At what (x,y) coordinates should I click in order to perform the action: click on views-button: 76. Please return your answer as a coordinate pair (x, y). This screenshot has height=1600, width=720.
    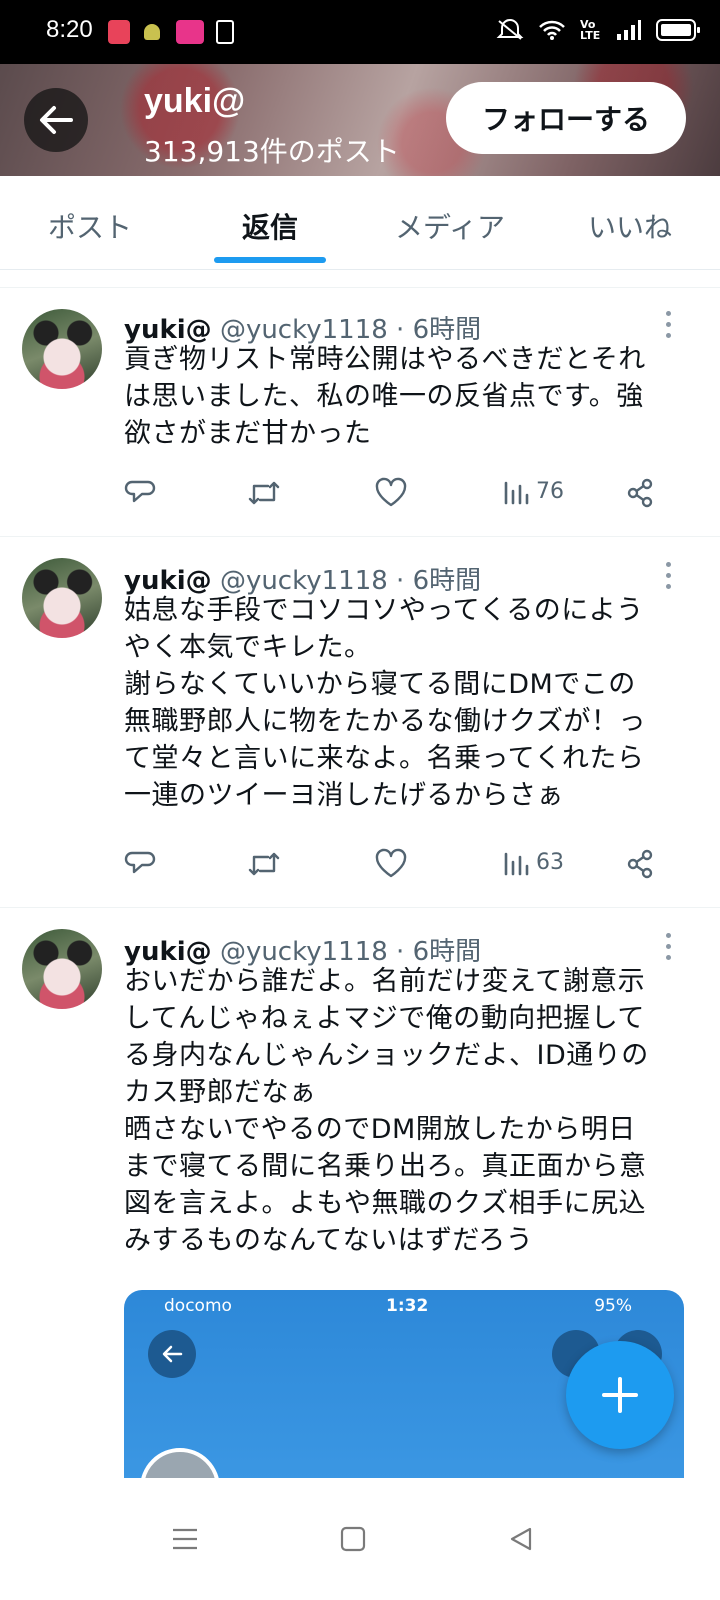
    Looking at the image, I should click on (533, 491).